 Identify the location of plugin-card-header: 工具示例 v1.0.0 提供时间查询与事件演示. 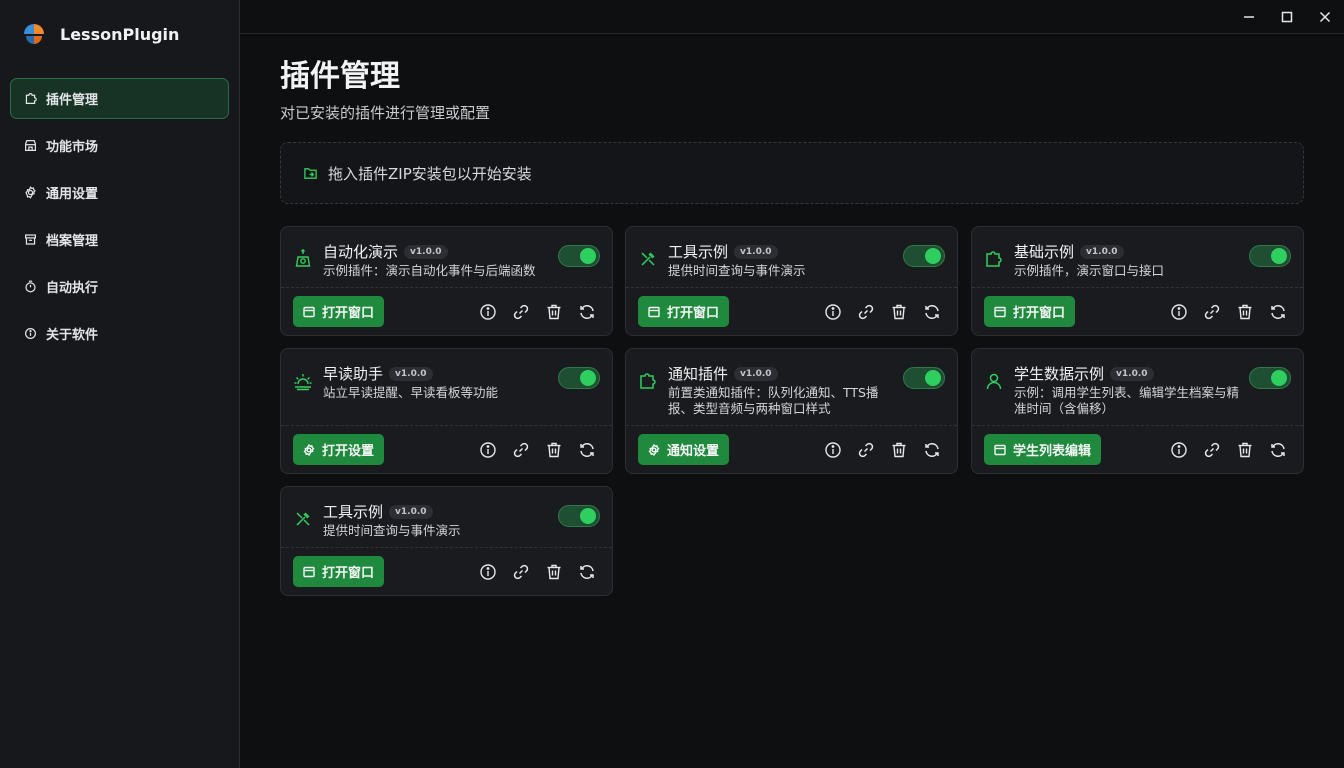
(791, 257).